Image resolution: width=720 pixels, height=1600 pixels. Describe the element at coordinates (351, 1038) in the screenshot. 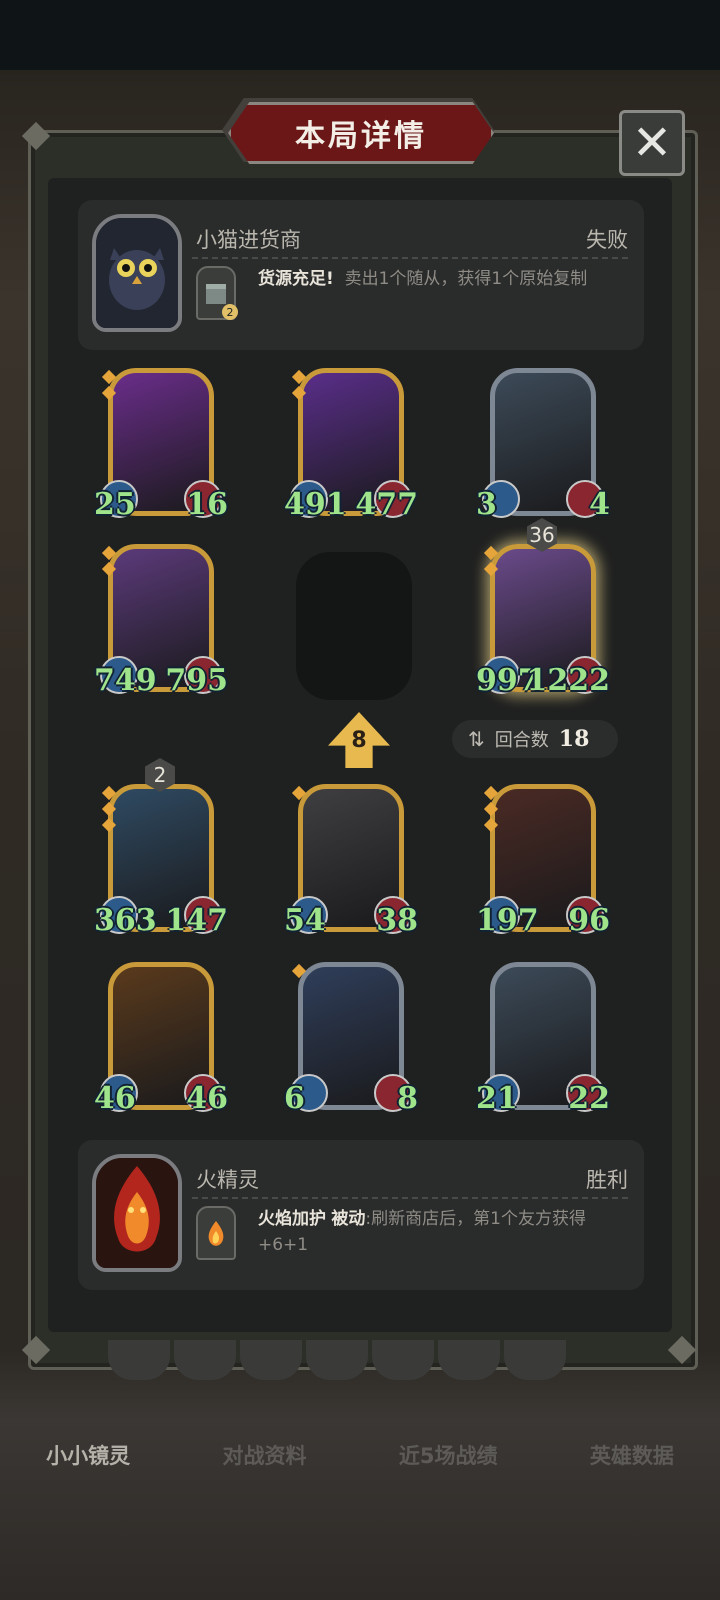

I see `unit-card: 68` at that location.